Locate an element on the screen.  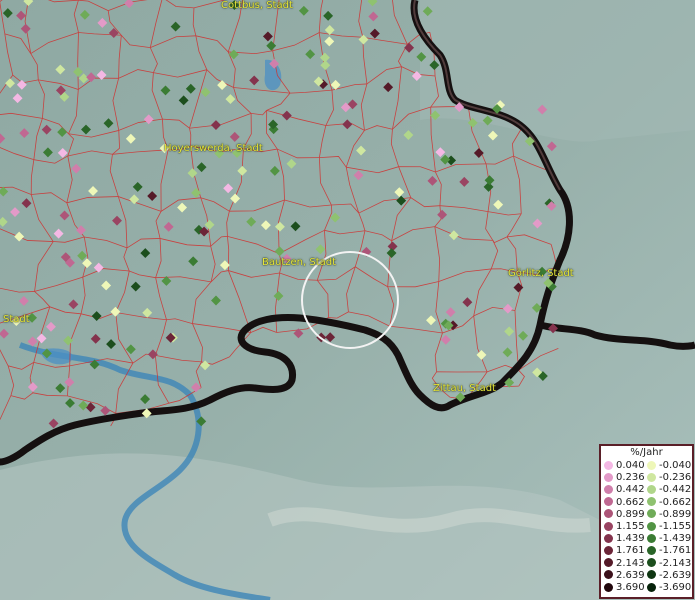
legend-entry-positive: 1.761 is located at coordinates (624, 551).